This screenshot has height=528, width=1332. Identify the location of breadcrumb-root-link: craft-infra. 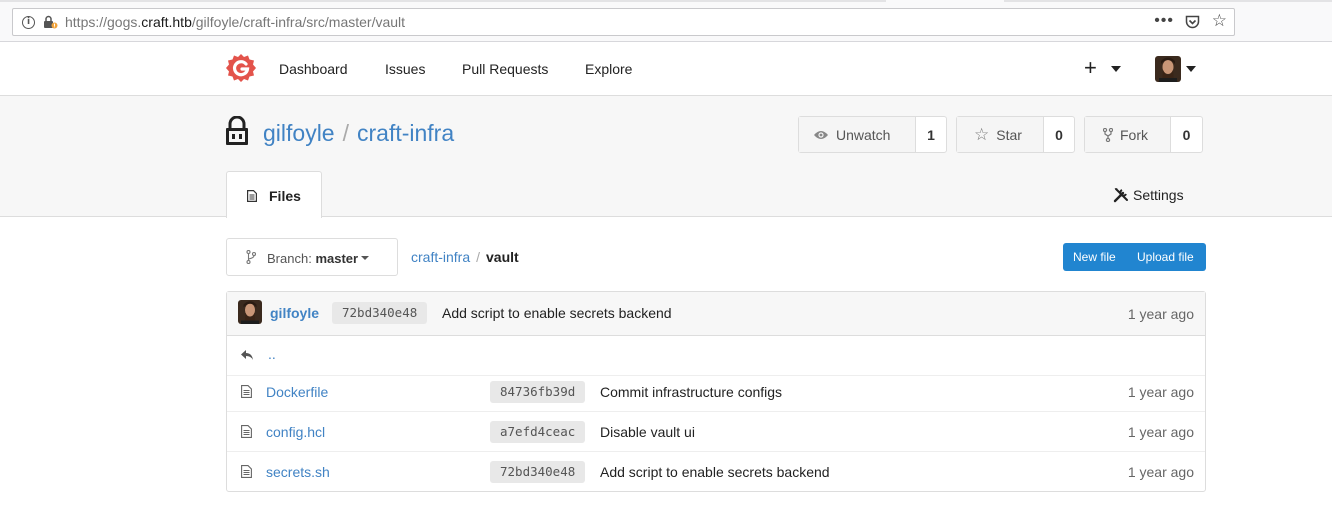
(440, 257).